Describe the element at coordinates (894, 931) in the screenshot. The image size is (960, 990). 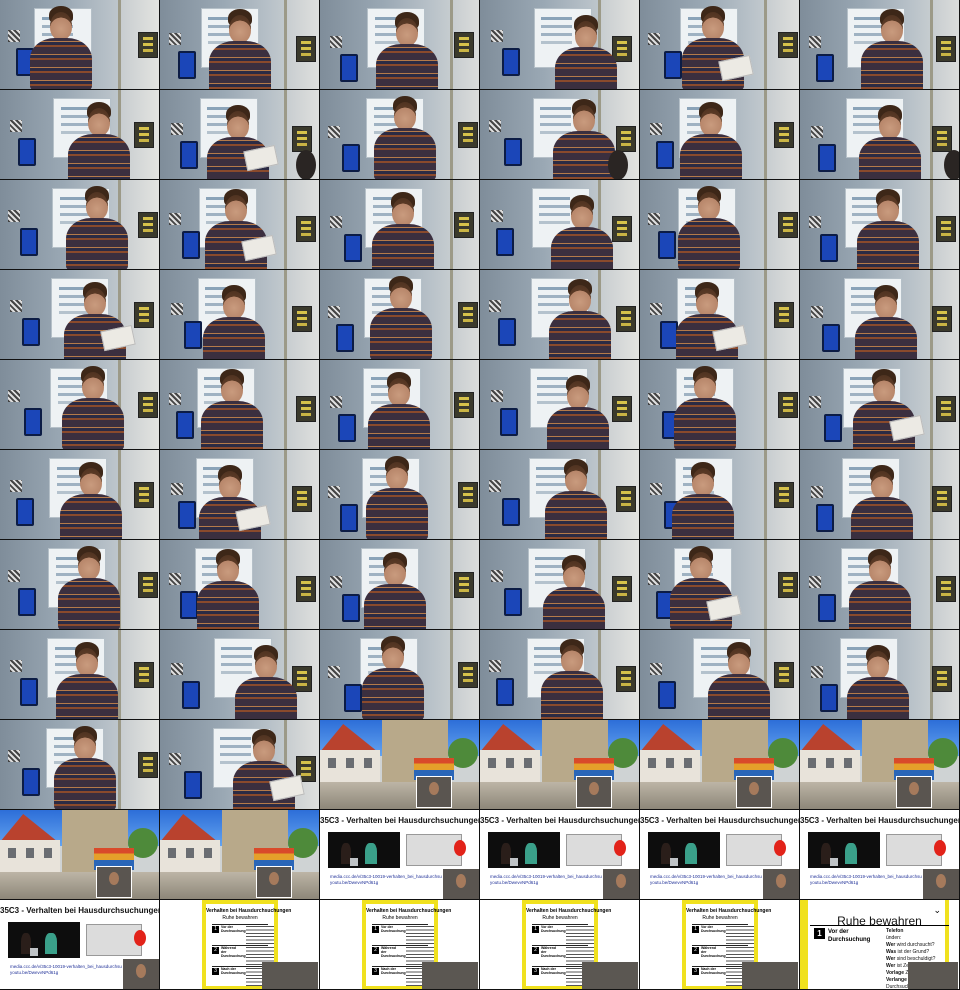
I see `card-item: Telefon` at that location.